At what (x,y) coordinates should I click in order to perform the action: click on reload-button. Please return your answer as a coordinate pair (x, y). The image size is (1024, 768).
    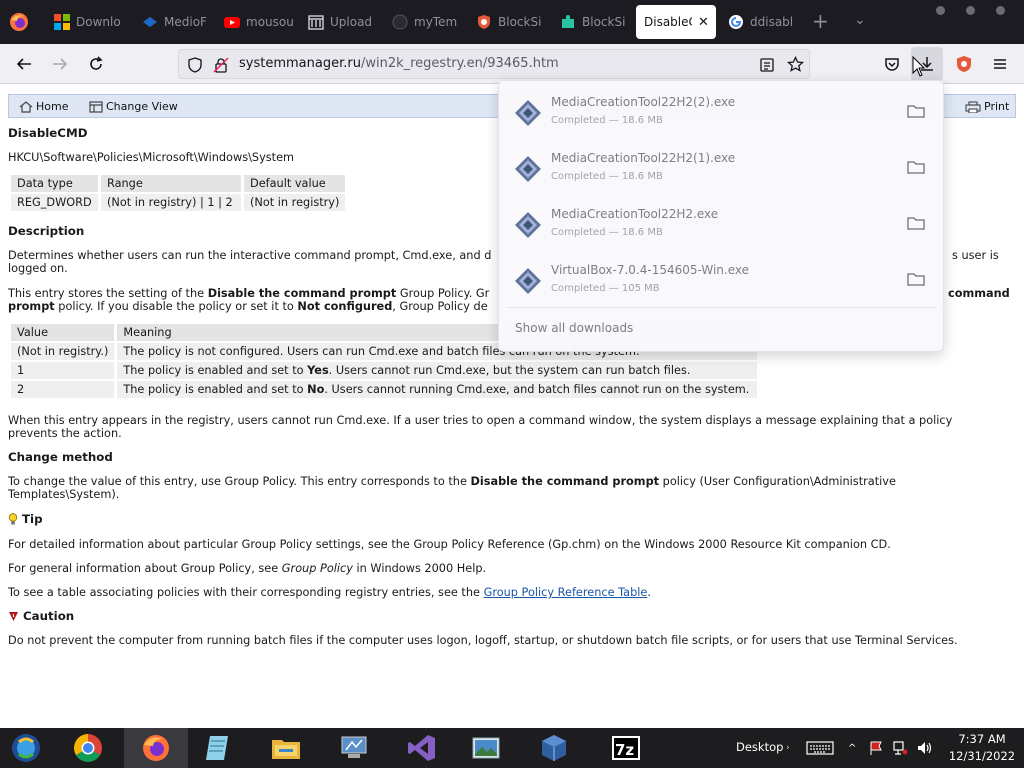
    Looking at the image, I should click on (96, 64).